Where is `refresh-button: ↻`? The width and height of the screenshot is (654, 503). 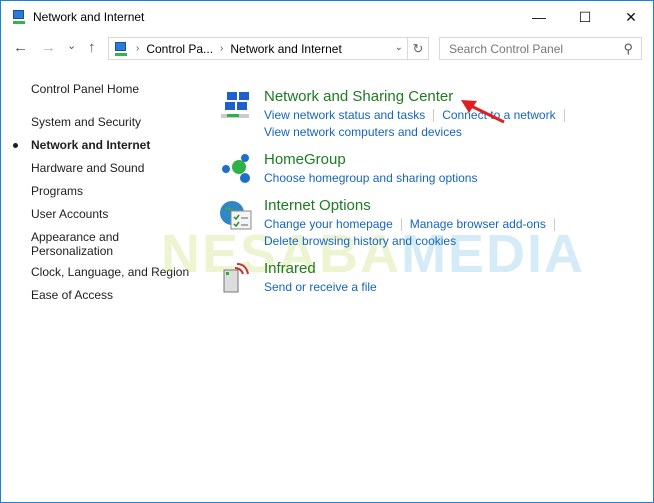 refresh-button: ↻ is located at coordinates (418, 48).